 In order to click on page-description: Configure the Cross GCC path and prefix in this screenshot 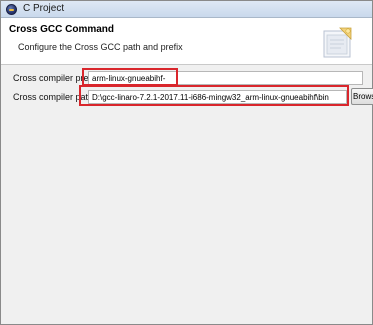, I will do `click(100, 47)`.